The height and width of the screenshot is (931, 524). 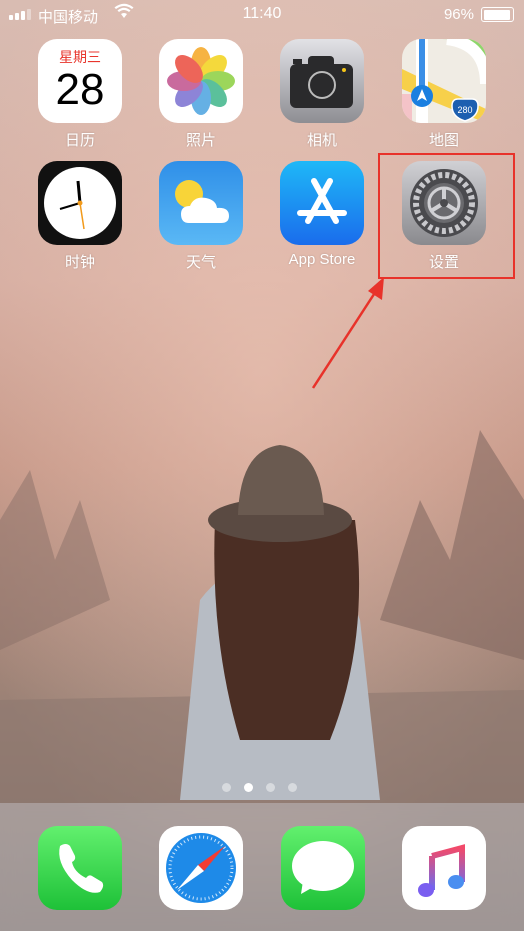 What do you see at coordinates (248, 787) in the screenshot?
I see `page-dot-current` at bounding box center [248, 787].